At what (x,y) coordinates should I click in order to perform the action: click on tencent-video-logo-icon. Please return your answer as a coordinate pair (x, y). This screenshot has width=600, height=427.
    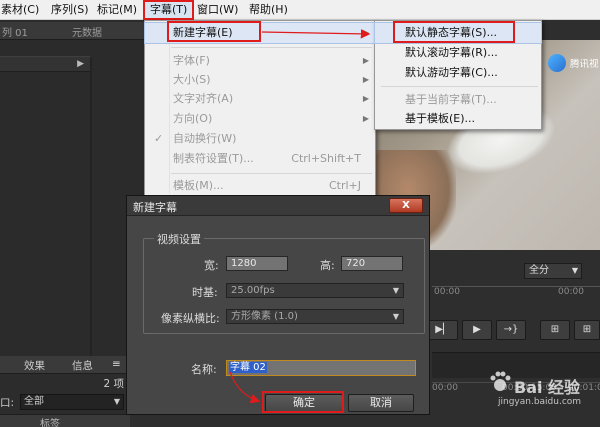
    Looking at the image, I should click on (557, 63).